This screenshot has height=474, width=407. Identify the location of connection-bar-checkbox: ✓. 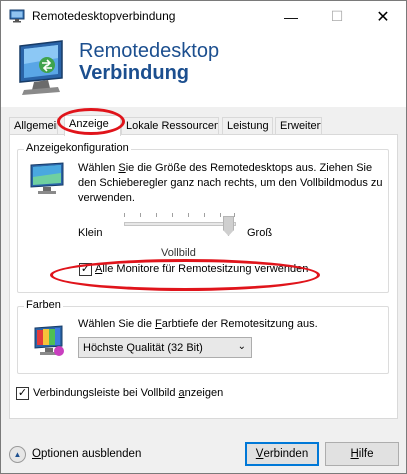
(22, 393).